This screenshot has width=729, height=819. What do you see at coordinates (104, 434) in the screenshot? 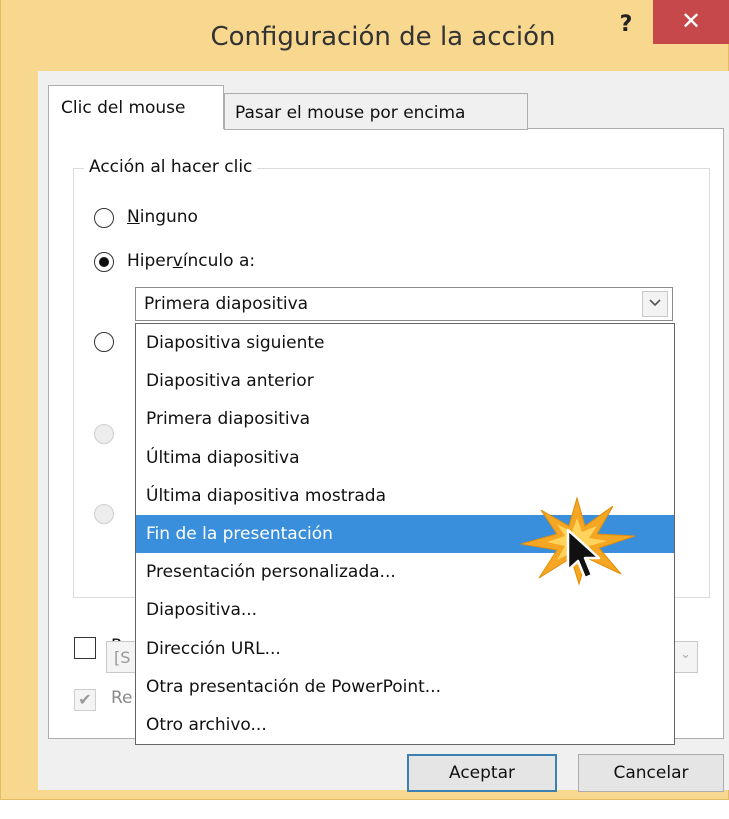
I see `radio-ejecutar-macro` at bounding box center [104, 434].